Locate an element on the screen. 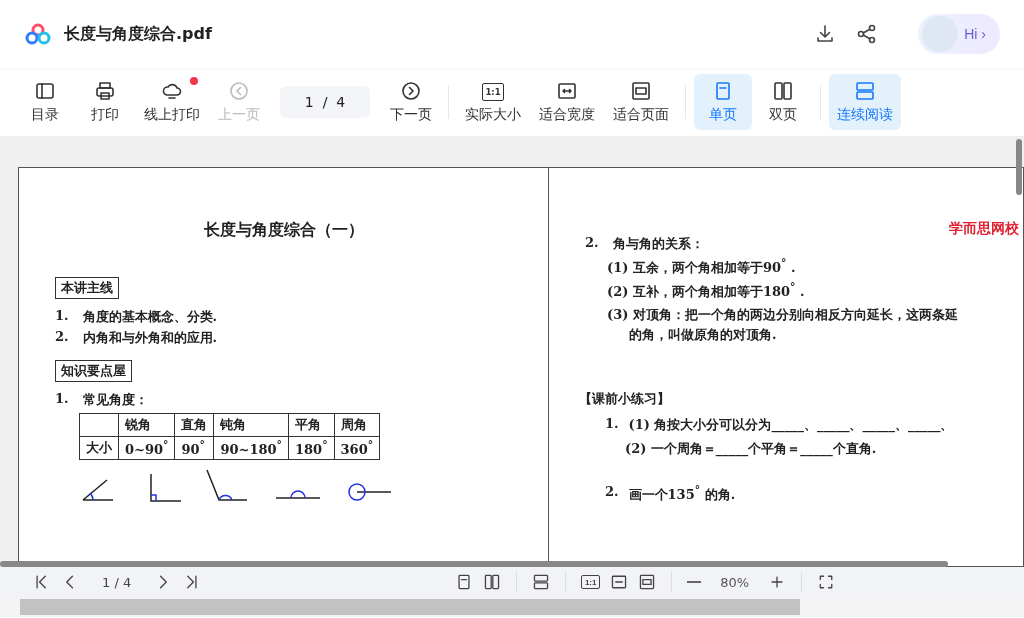  toolbar-button: 适合宽度 is located at coordinates (567, 102).